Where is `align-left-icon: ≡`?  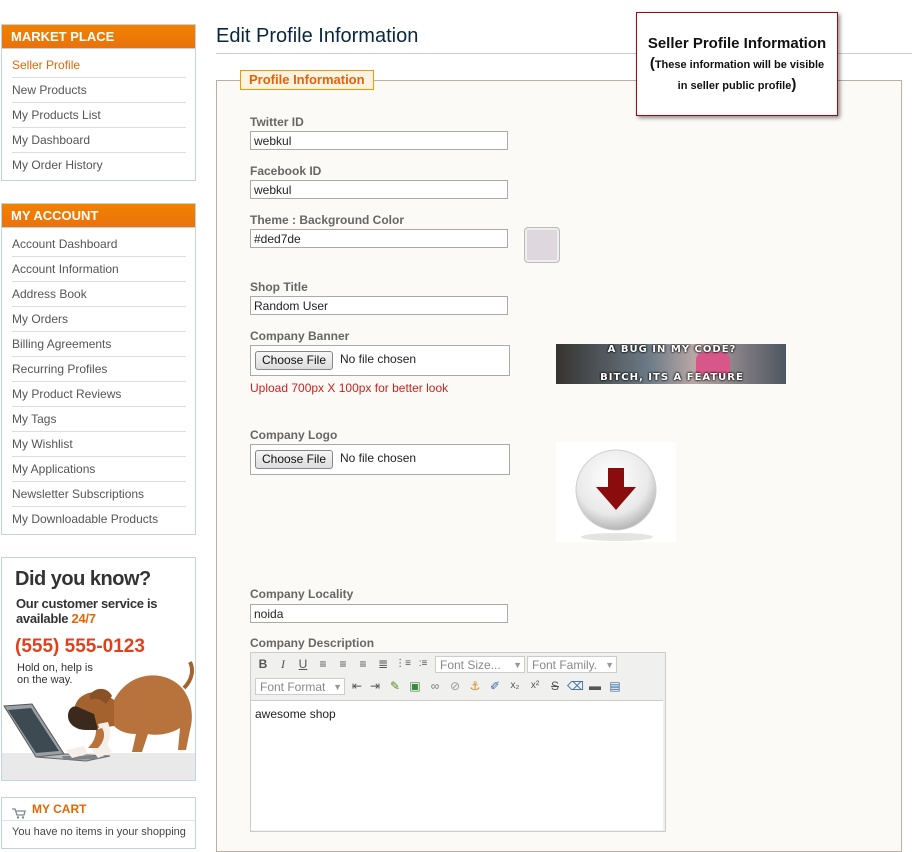 align-left-icon: ≡ is located at coordinates (323, 664).